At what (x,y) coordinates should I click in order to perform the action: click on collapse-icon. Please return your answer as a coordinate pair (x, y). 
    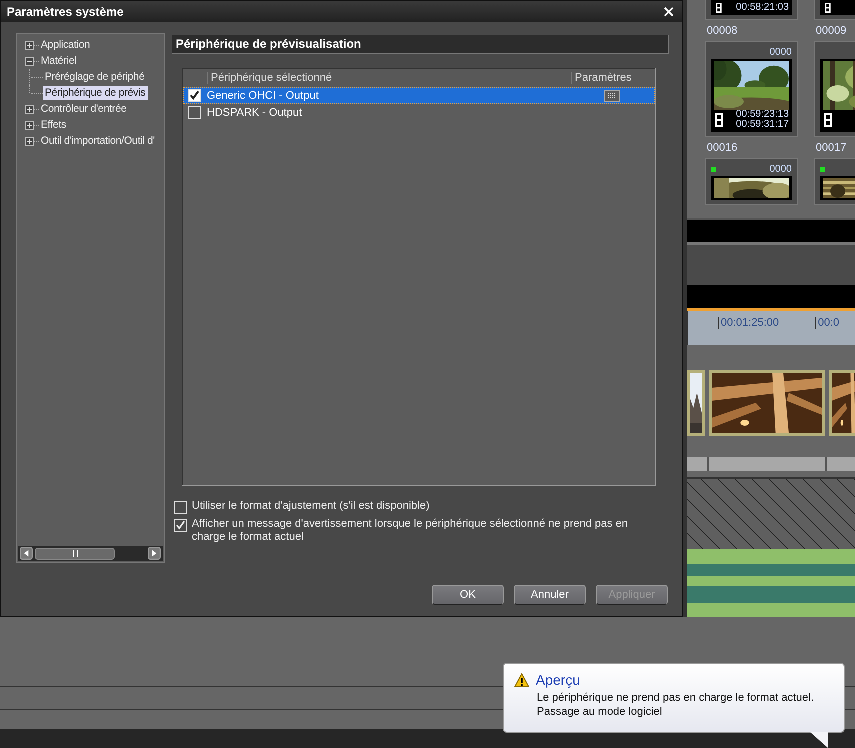
    Looking at the image, I should click on (29, 61).